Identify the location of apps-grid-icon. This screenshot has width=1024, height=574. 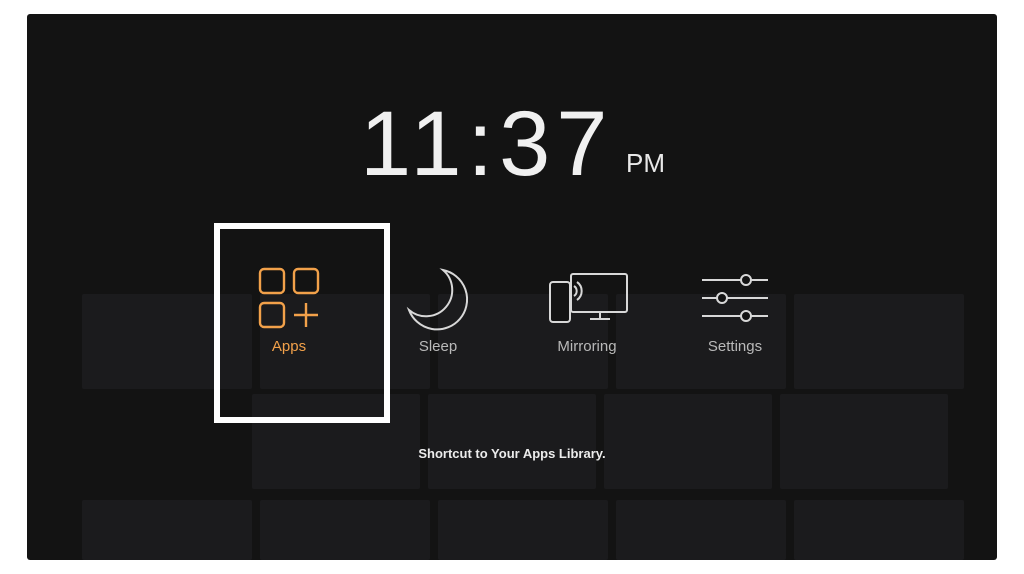
(289, 301).